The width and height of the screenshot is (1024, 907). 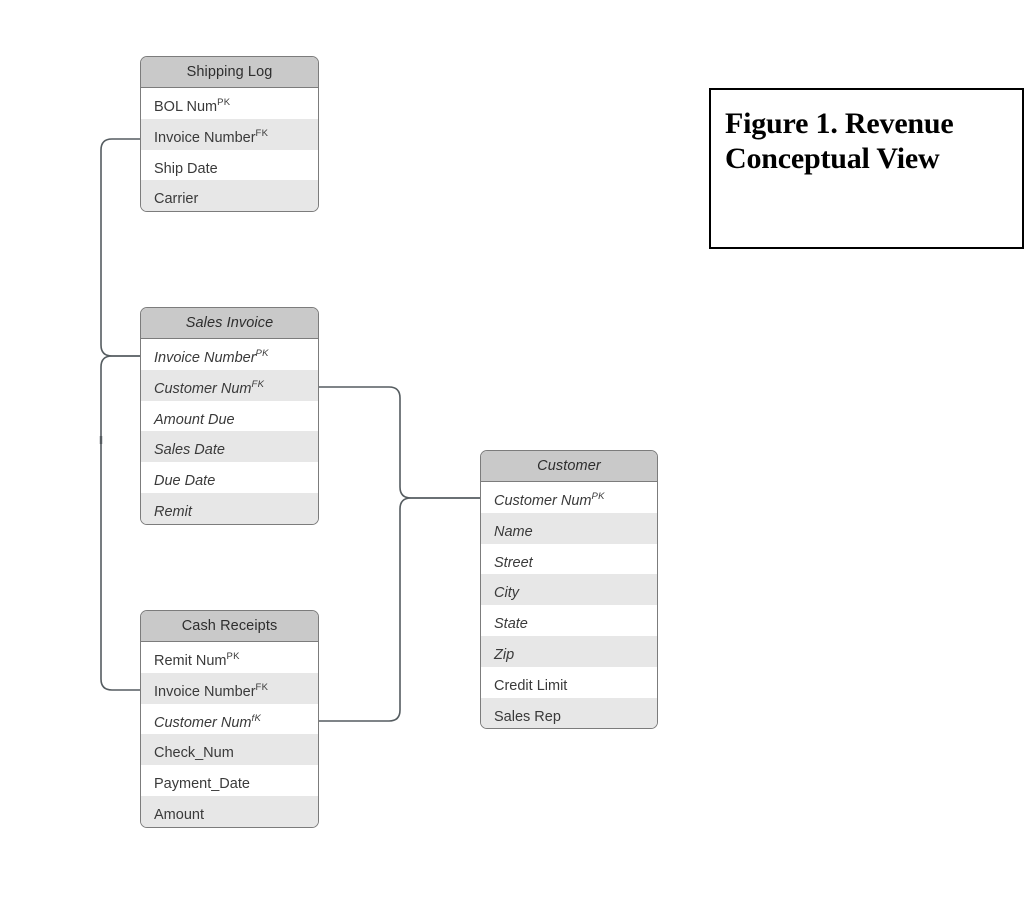 What do you see at coordinates (190, 660) in the screenshot?
I see `field-label: Remit Num` at bounding box center [190, 660].